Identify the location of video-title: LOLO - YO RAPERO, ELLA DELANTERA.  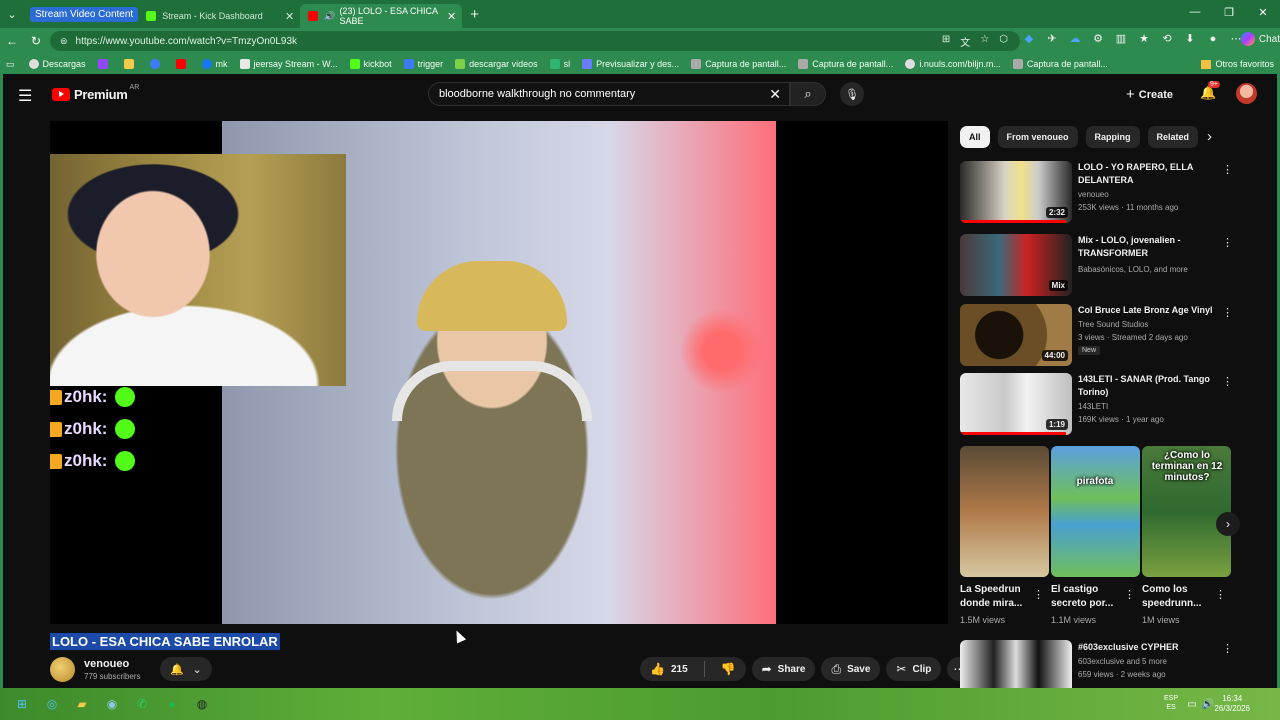
(1148, 174).